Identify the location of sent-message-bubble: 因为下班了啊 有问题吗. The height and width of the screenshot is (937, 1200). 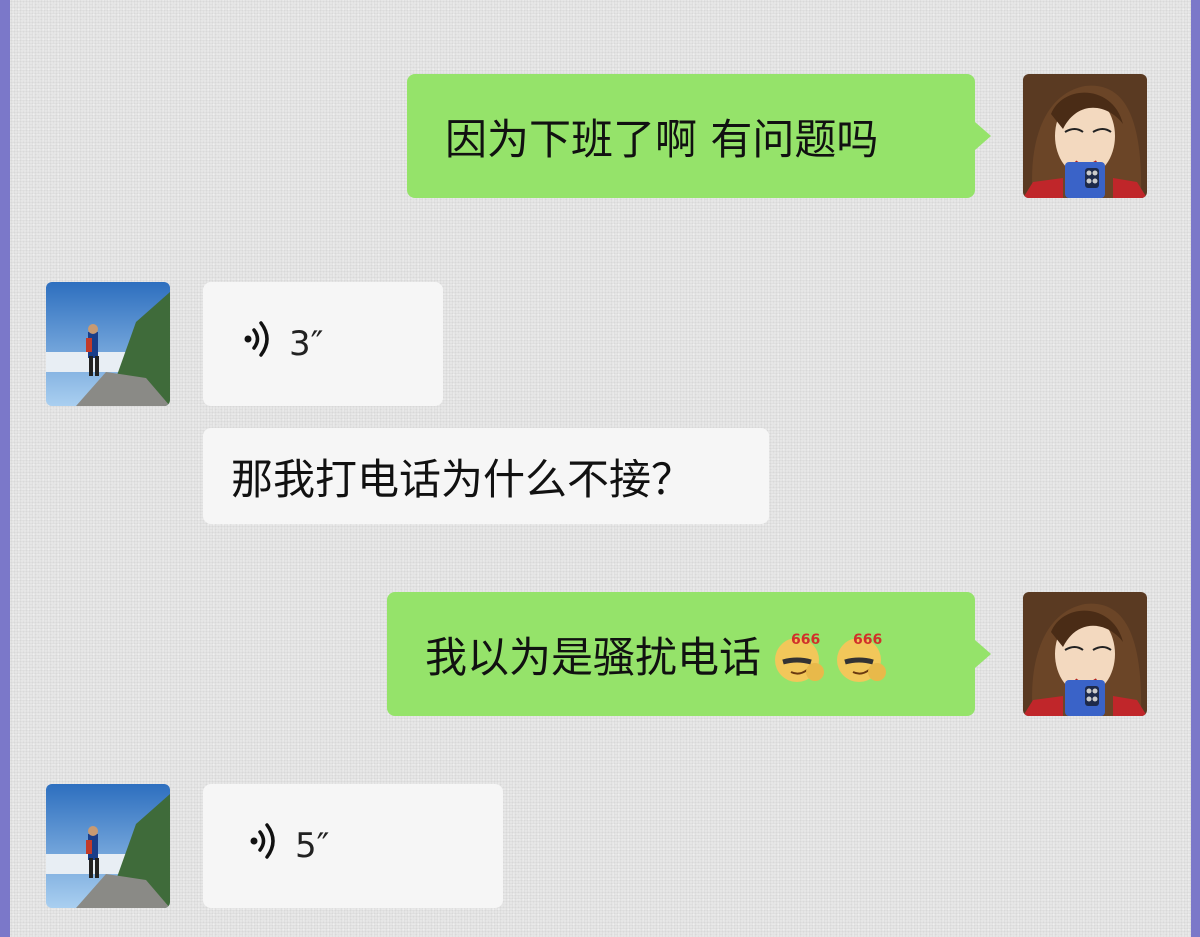
(699, 136).